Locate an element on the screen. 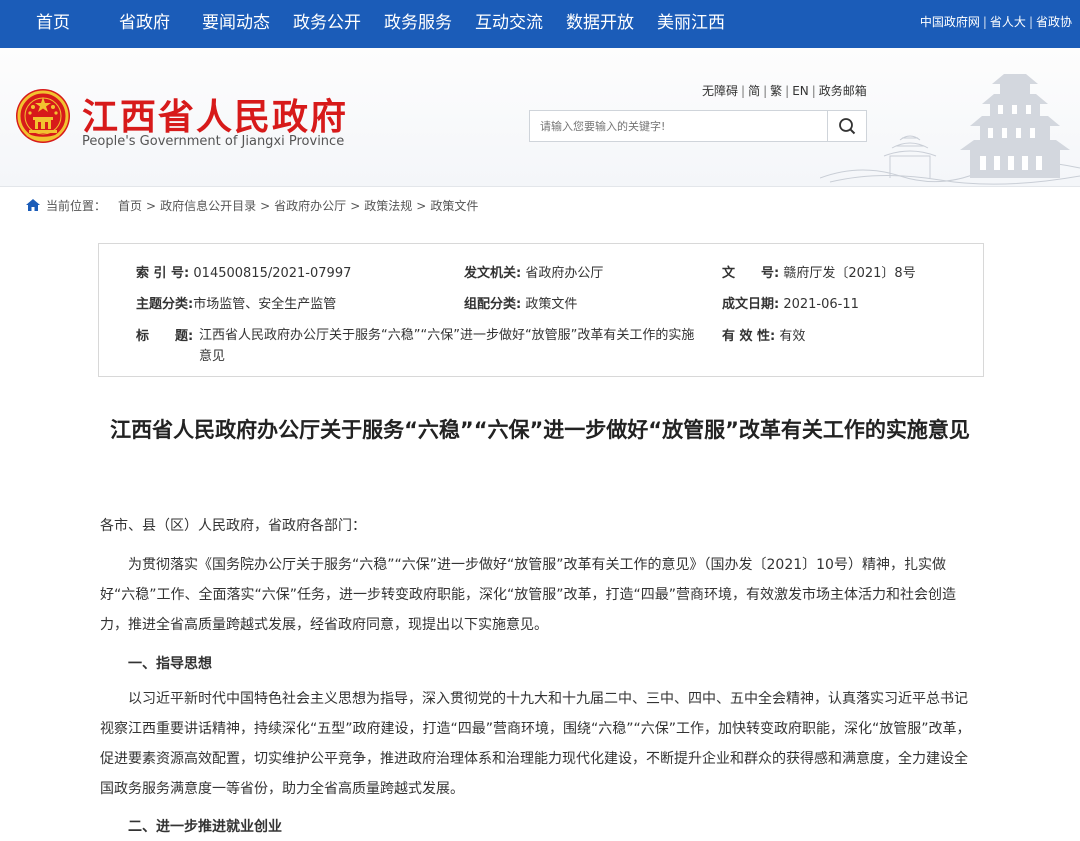 The height and width of the screenshot is (841, 1080). breadcrumb-item-catalog: 政府信息公开目录 is located at coordinates (208, 206).